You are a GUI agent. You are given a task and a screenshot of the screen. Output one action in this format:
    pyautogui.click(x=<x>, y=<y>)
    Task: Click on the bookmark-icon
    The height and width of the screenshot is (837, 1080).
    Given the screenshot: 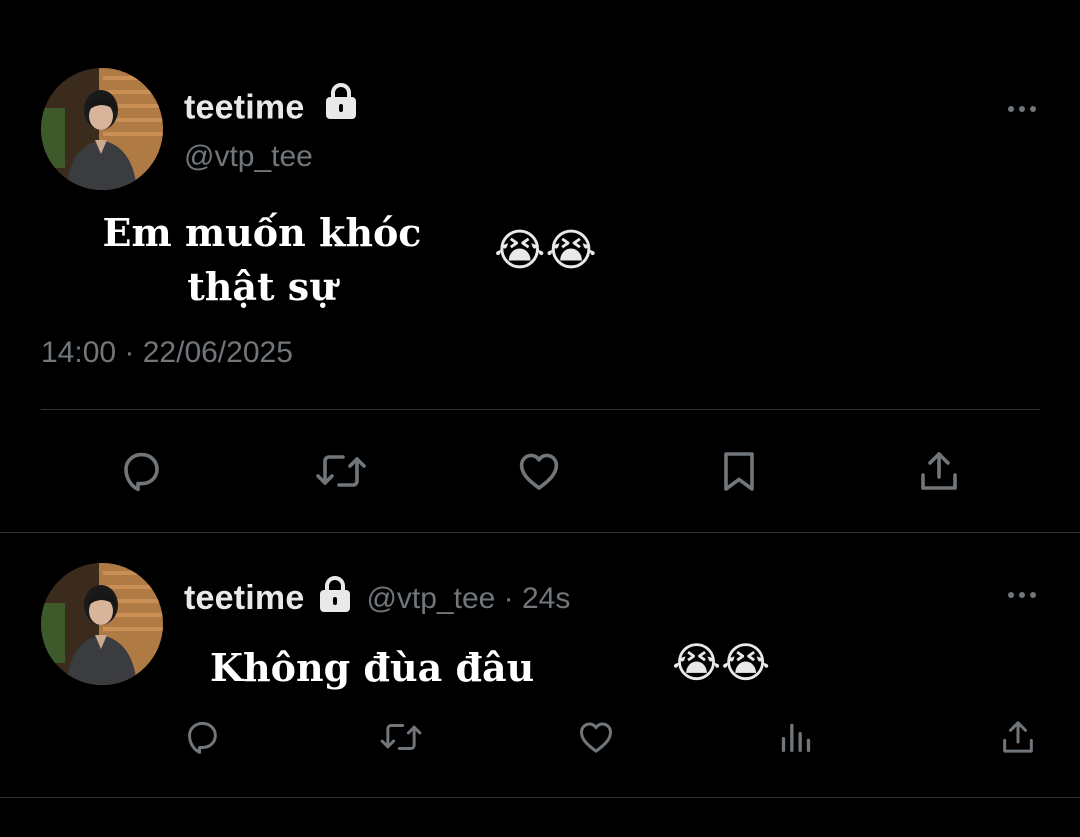 What is the action you would take?
    pyautogui.click(x=739, y=471)
    